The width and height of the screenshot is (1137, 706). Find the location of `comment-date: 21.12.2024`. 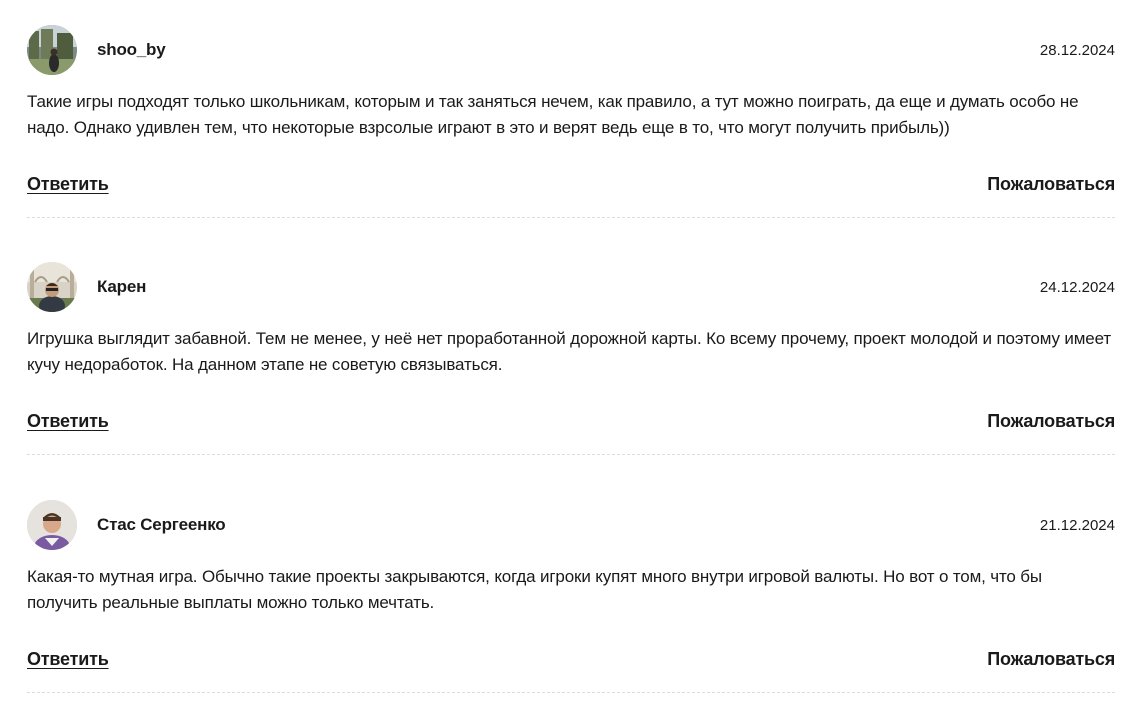

comment-date: 21.12.2024 is located at coordinates (1077, 525).